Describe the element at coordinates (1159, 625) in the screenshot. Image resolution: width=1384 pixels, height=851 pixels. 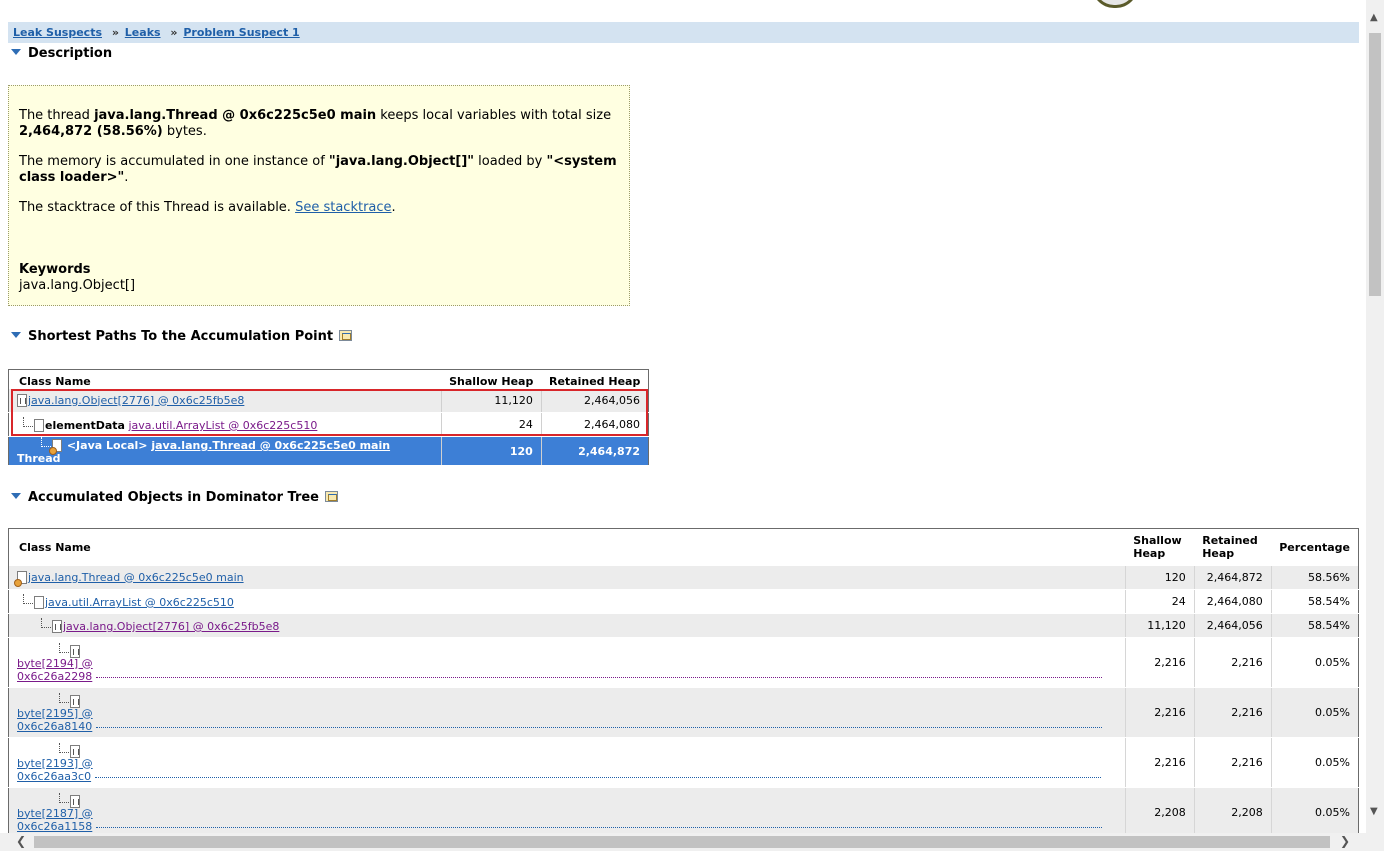
I see `shallow-heap-value: 11,120` at that location.